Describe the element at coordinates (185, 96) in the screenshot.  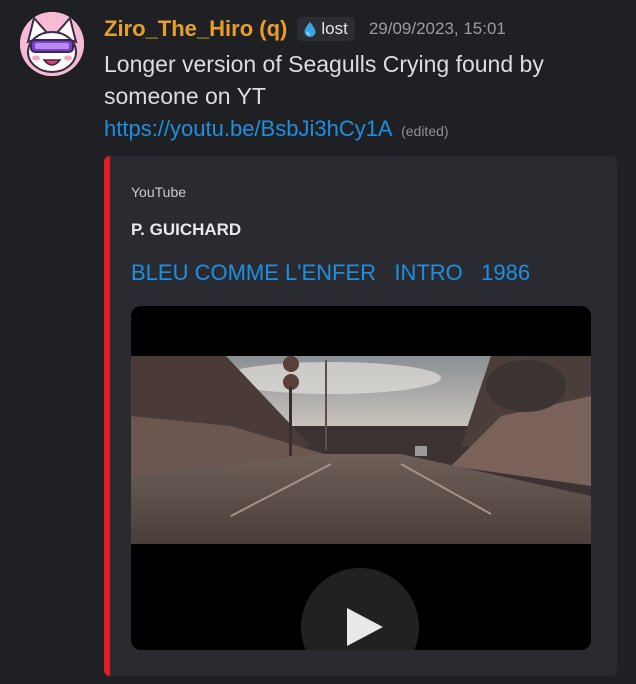
I see `message-text-line-2: someone on YT` at that location.